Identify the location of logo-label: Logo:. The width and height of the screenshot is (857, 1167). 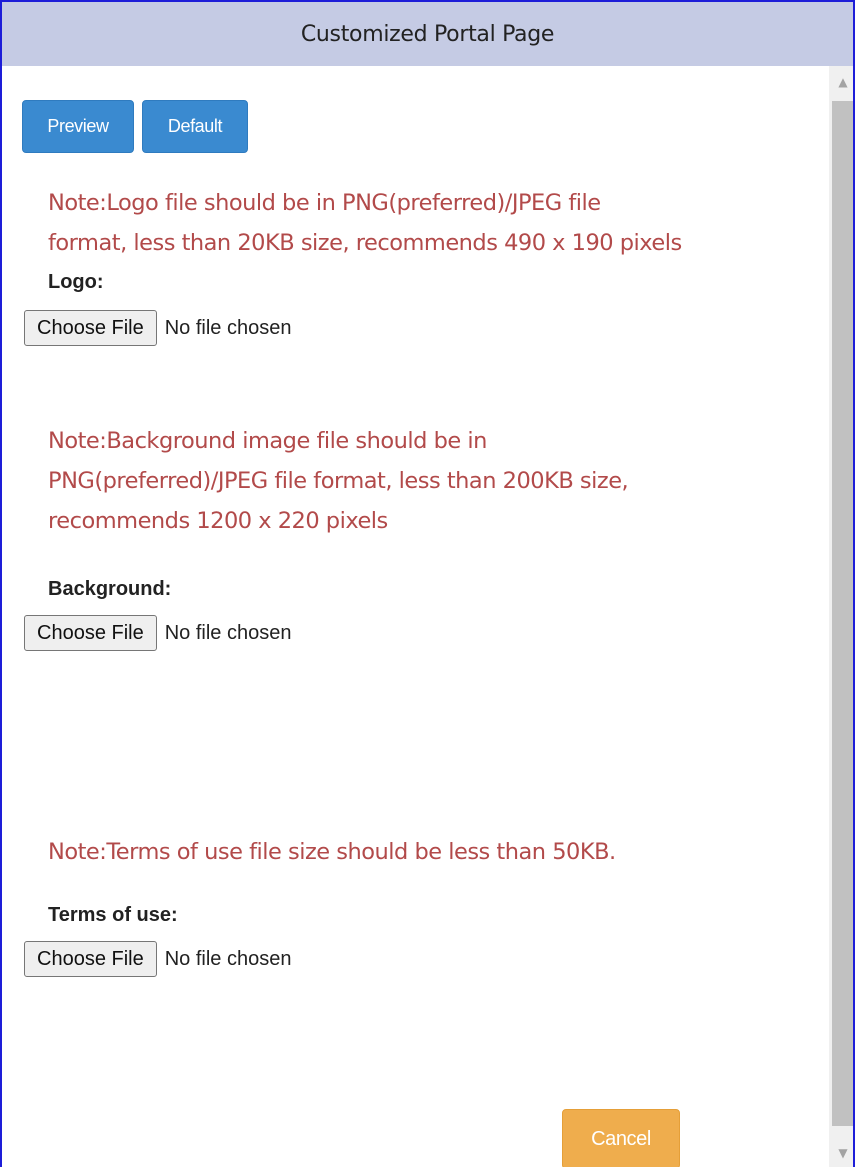
(76, 282).